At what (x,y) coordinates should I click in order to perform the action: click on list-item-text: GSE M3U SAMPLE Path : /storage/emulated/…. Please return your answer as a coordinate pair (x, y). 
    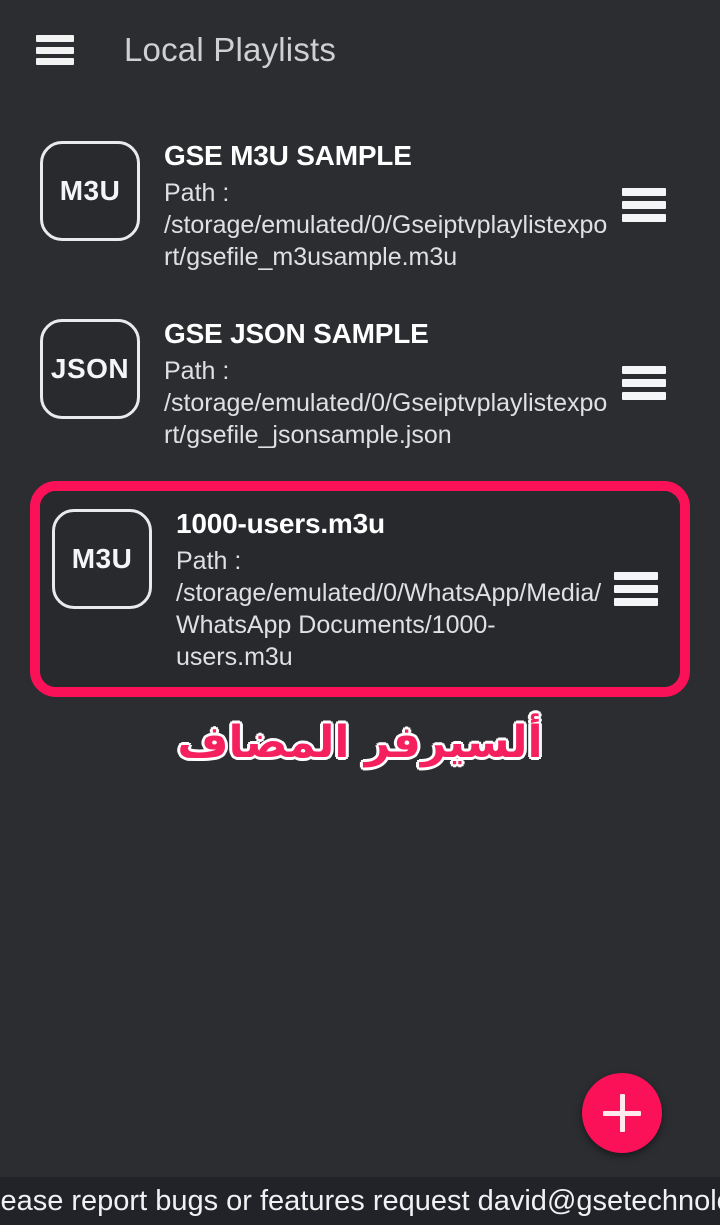
    Looking at the image, I should click on (376, 205).